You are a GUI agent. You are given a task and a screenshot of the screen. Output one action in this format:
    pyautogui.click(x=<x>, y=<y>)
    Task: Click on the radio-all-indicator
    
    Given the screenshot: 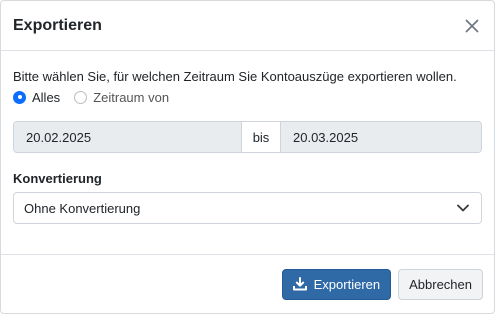 What is the action you would take?
    pyautogui.click(x=19, y=97)
    